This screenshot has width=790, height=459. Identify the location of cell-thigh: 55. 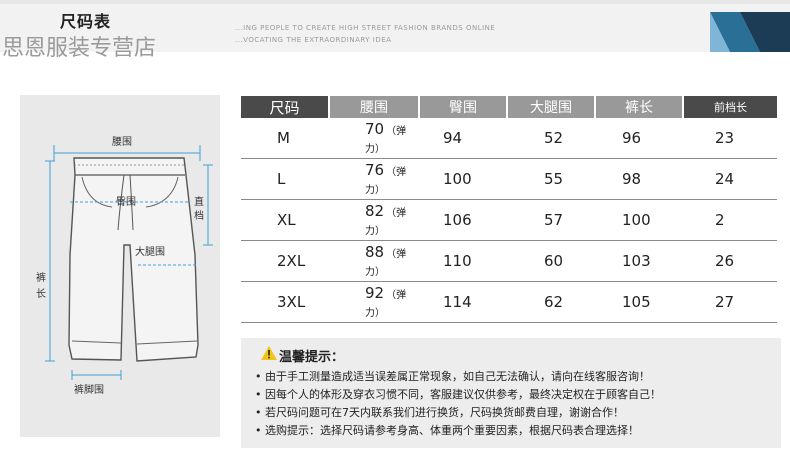
(551, 179).